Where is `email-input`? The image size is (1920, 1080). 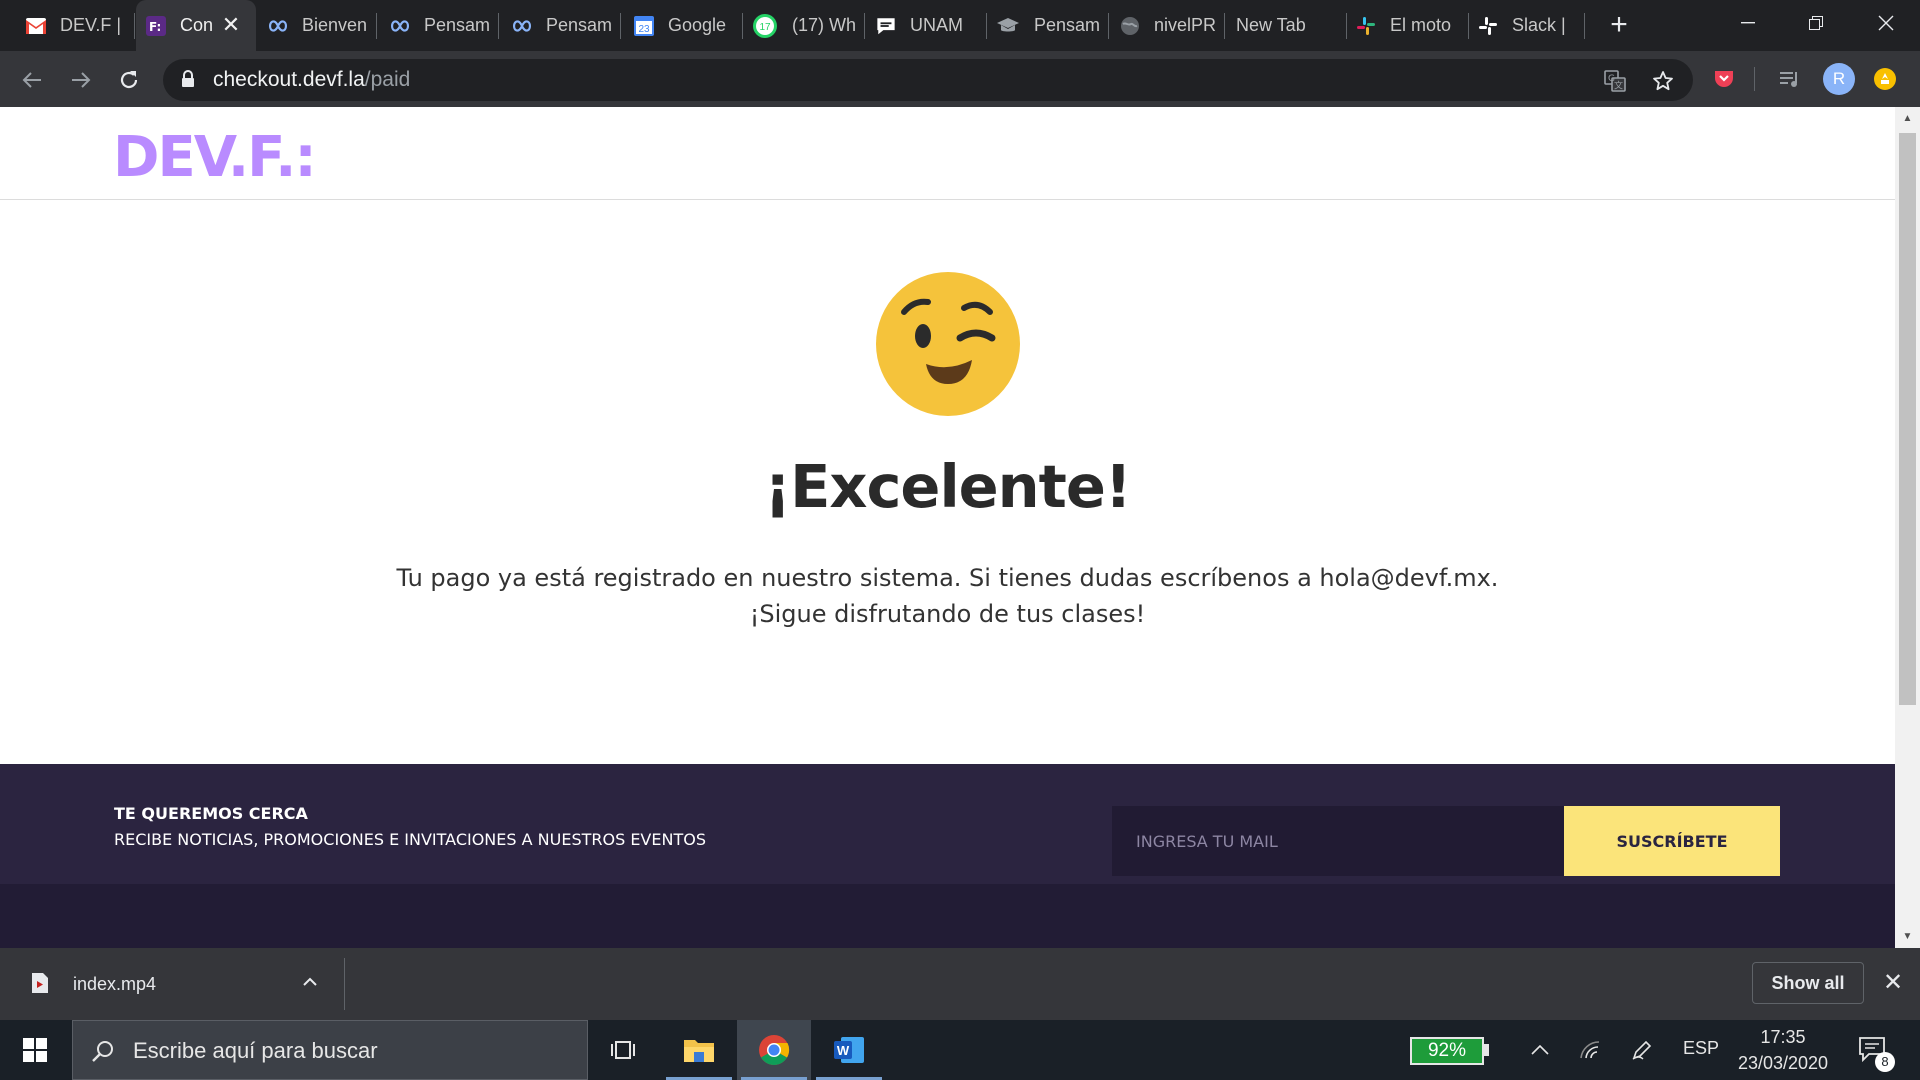 email-input is located at coordinates (1338, 841).